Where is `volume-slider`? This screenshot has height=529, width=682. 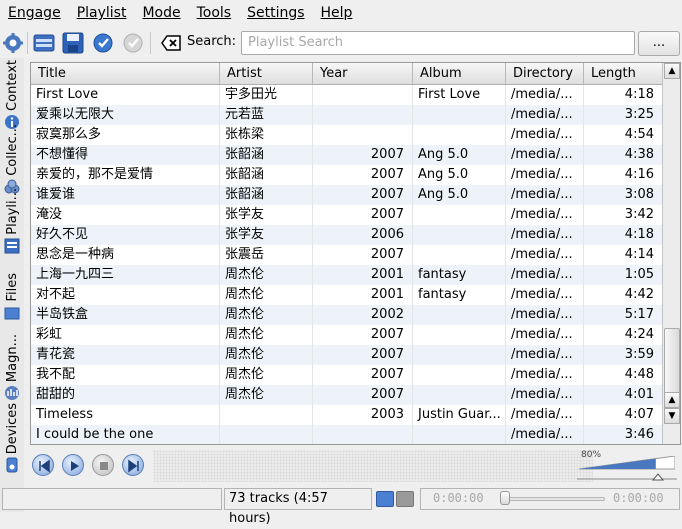
volume-slider is located at coordinates (627, 463).